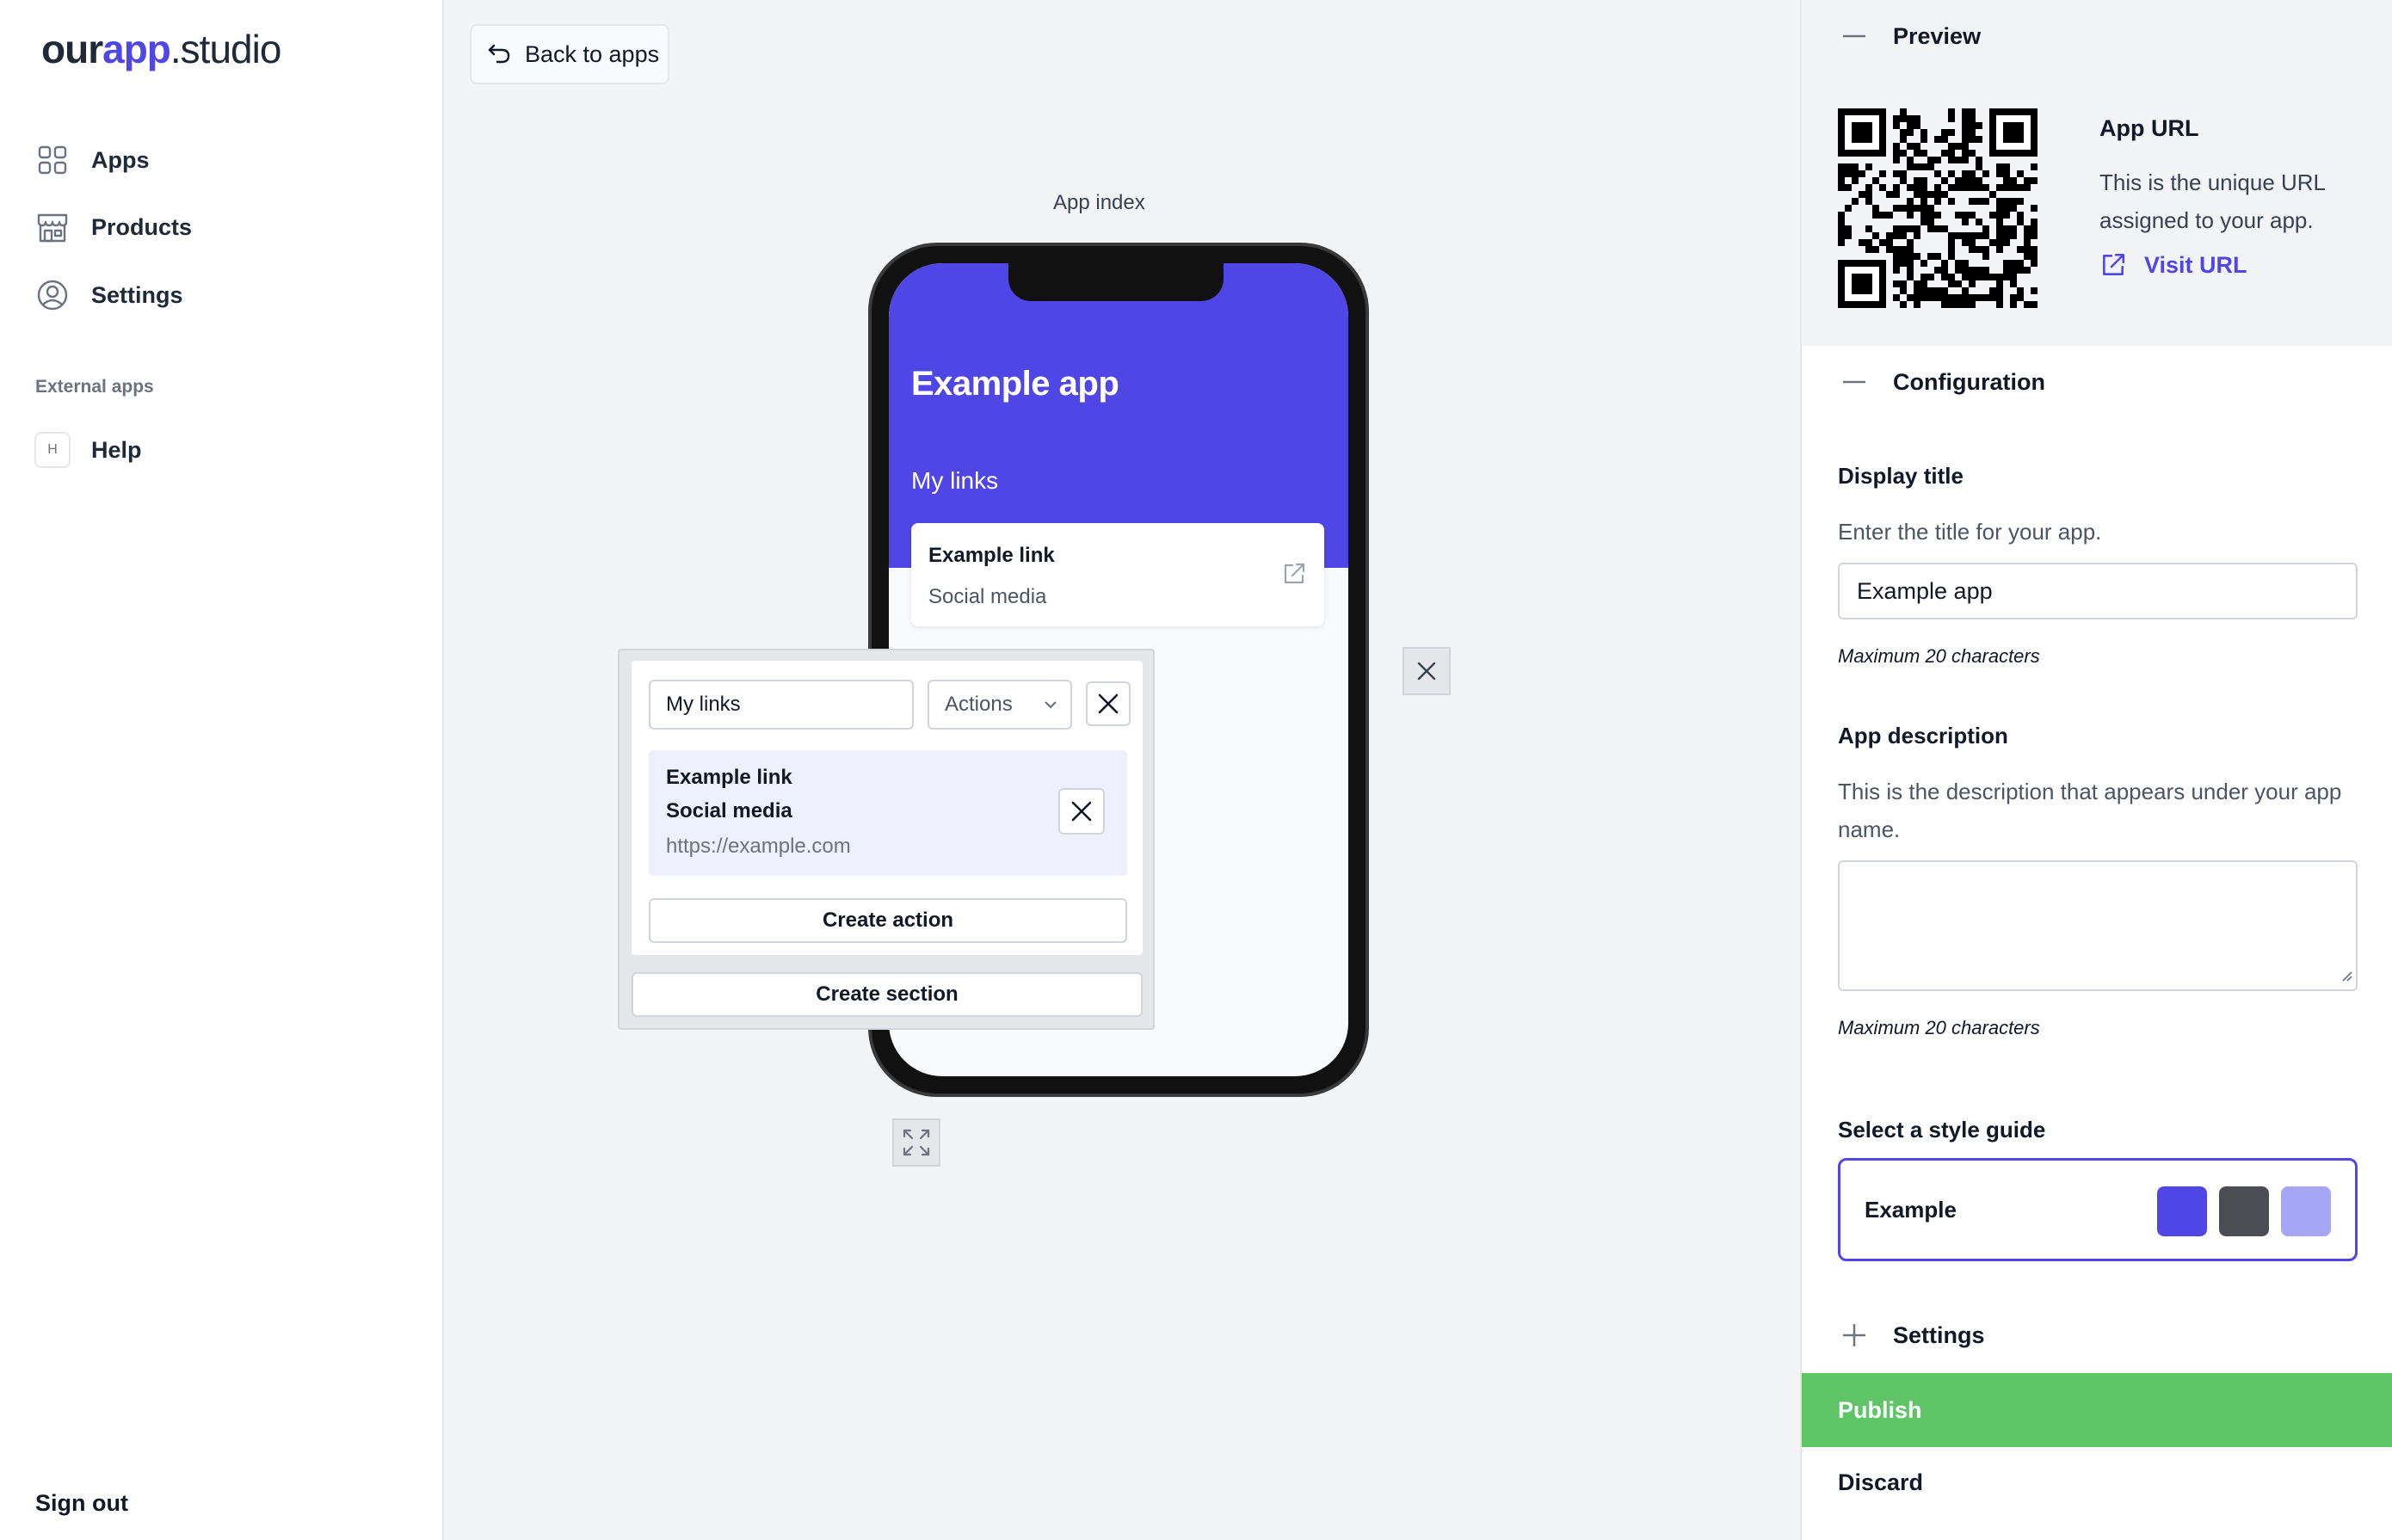 This screenshot has width=2392, height=1540. Describe the element at coordinates (1015, 384) in the screenshot. I see `app-title: Example app` at that location.